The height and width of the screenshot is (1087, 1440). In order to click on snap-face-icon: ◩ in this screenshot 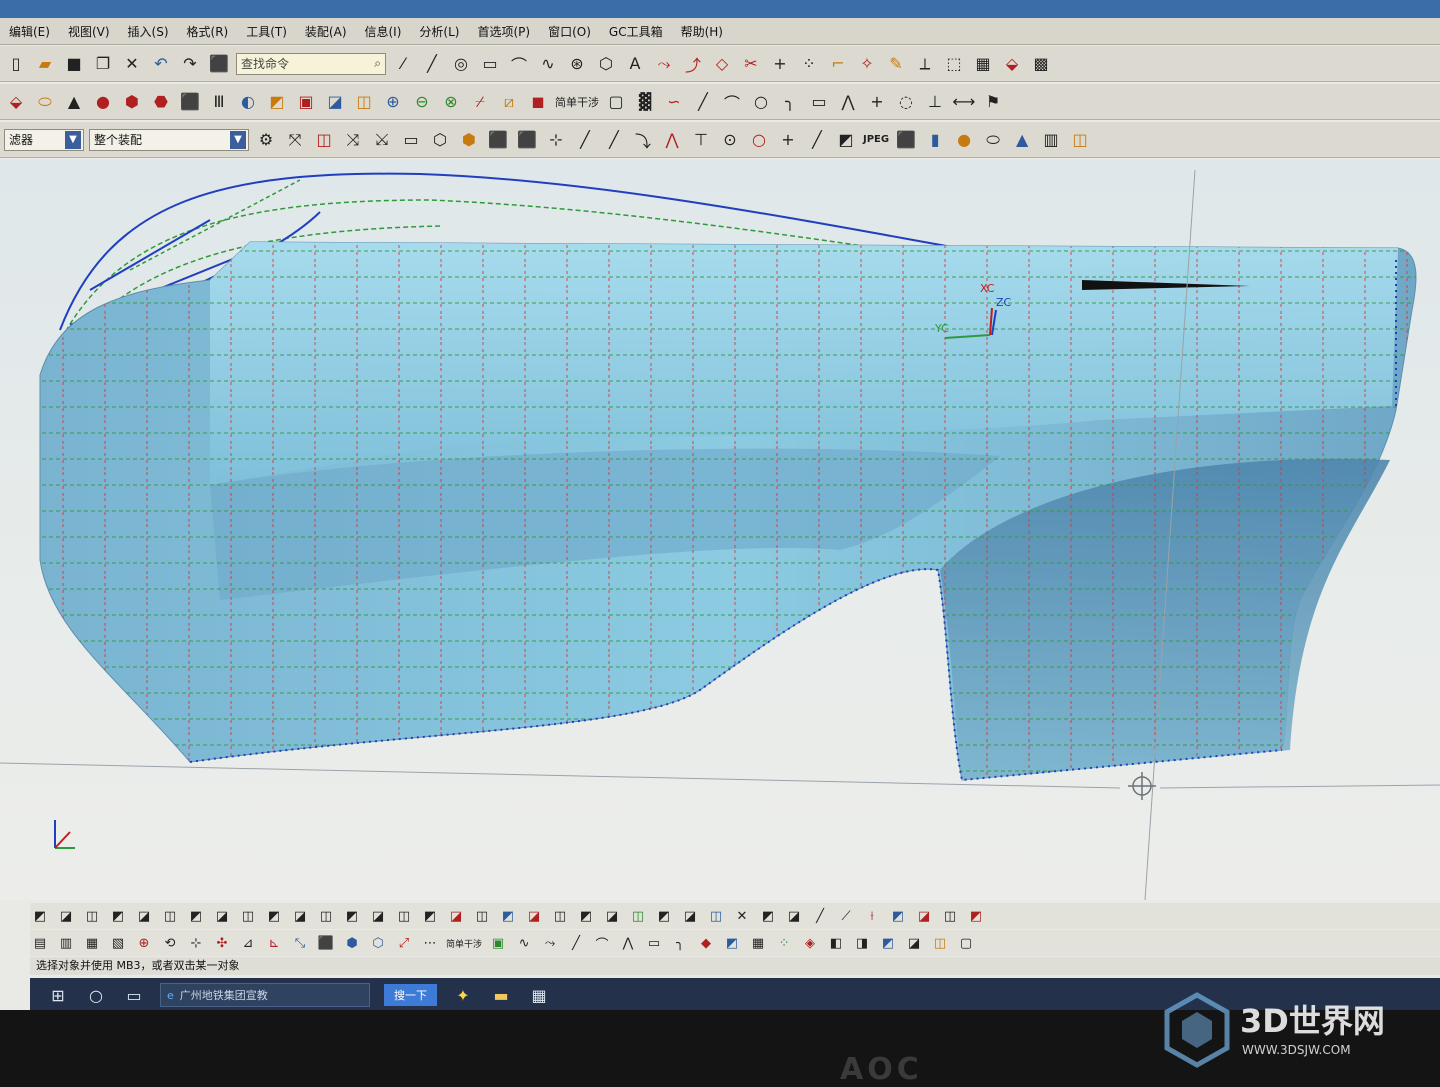, I will do `click(846, 140)`.